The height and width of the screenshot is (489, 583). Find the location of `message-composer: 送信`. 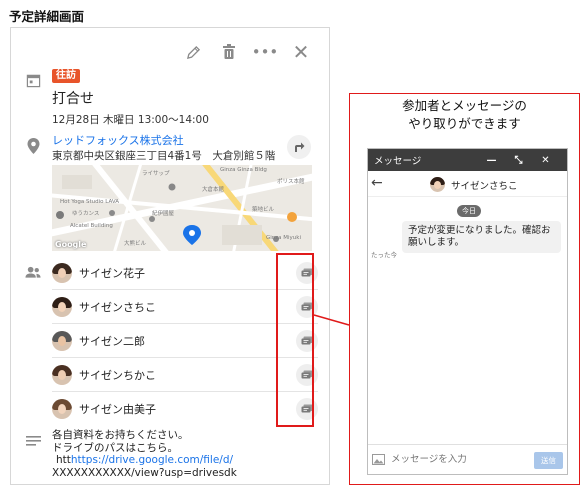

message-composer: 送信 is located at coordinates (467, 459).